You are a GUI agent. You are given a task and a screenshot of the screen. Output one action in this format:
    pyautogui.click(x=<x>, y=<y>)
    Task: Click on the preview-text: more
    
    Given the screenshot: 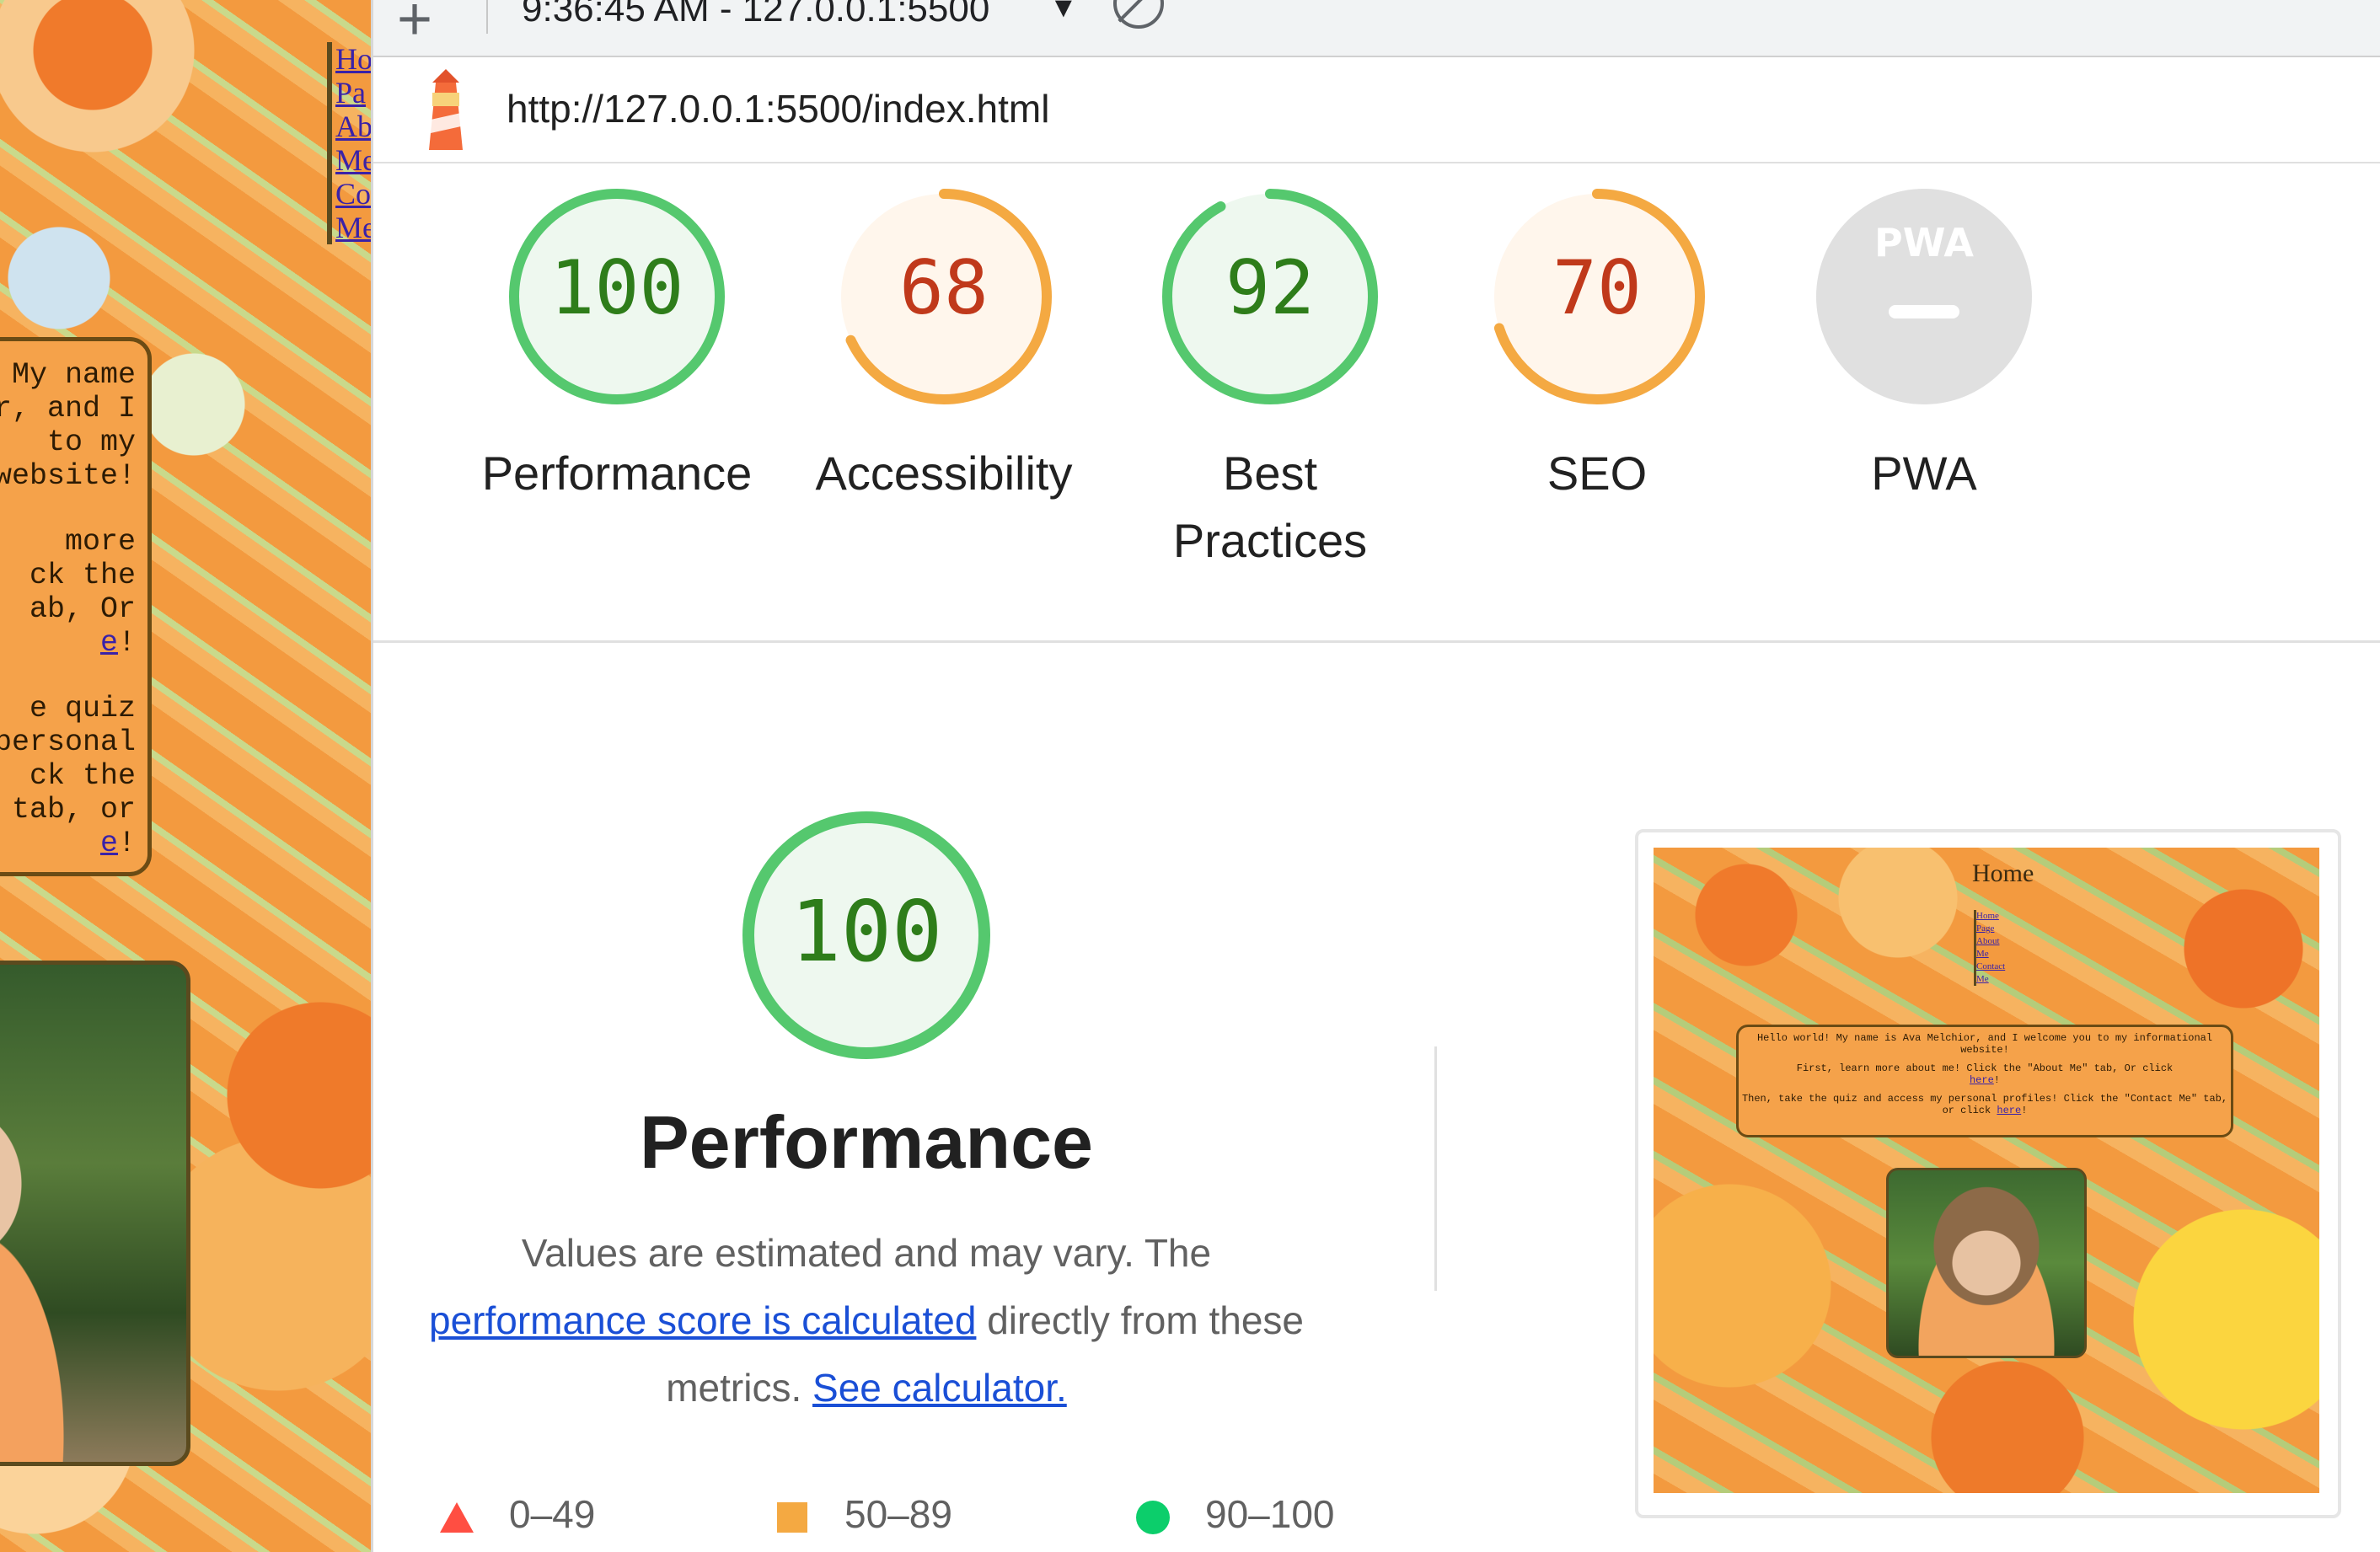 What is the action you would take?
    pyautogui.click(x=100, y=542)
    